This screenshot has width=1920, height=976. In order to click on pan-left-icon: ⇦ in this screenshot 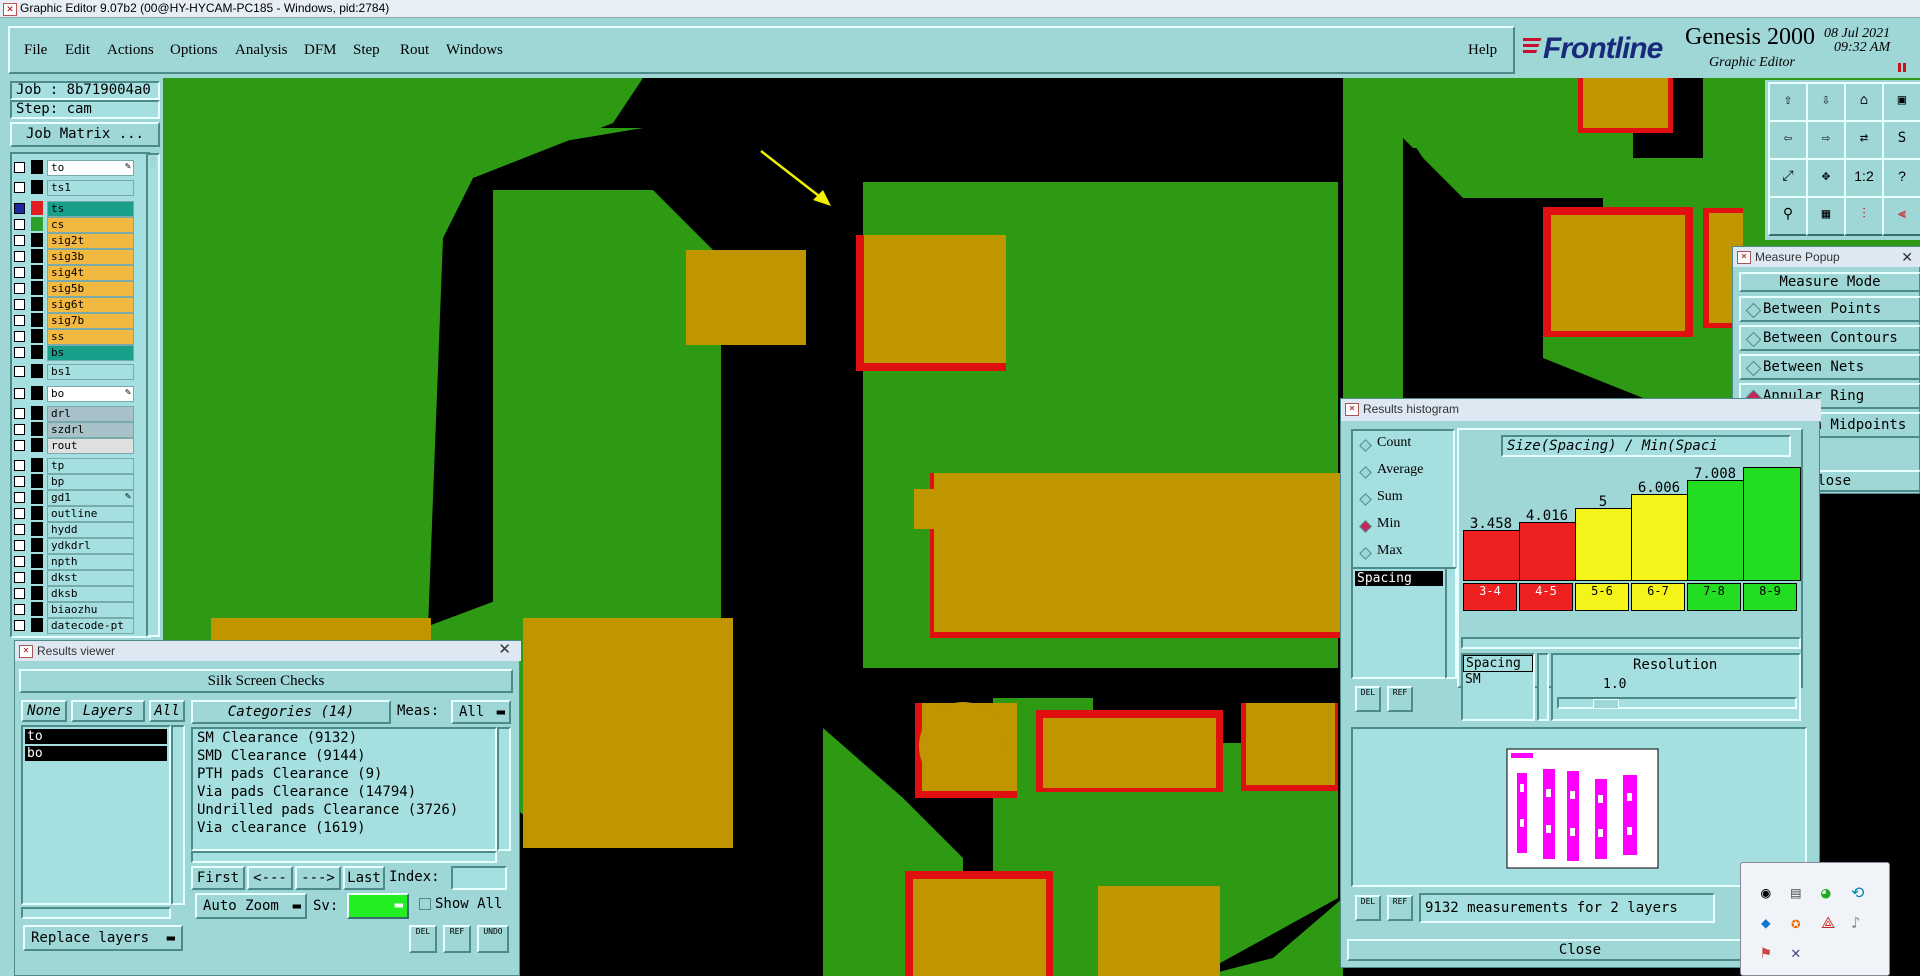, I will do `click(1788, 140)`.